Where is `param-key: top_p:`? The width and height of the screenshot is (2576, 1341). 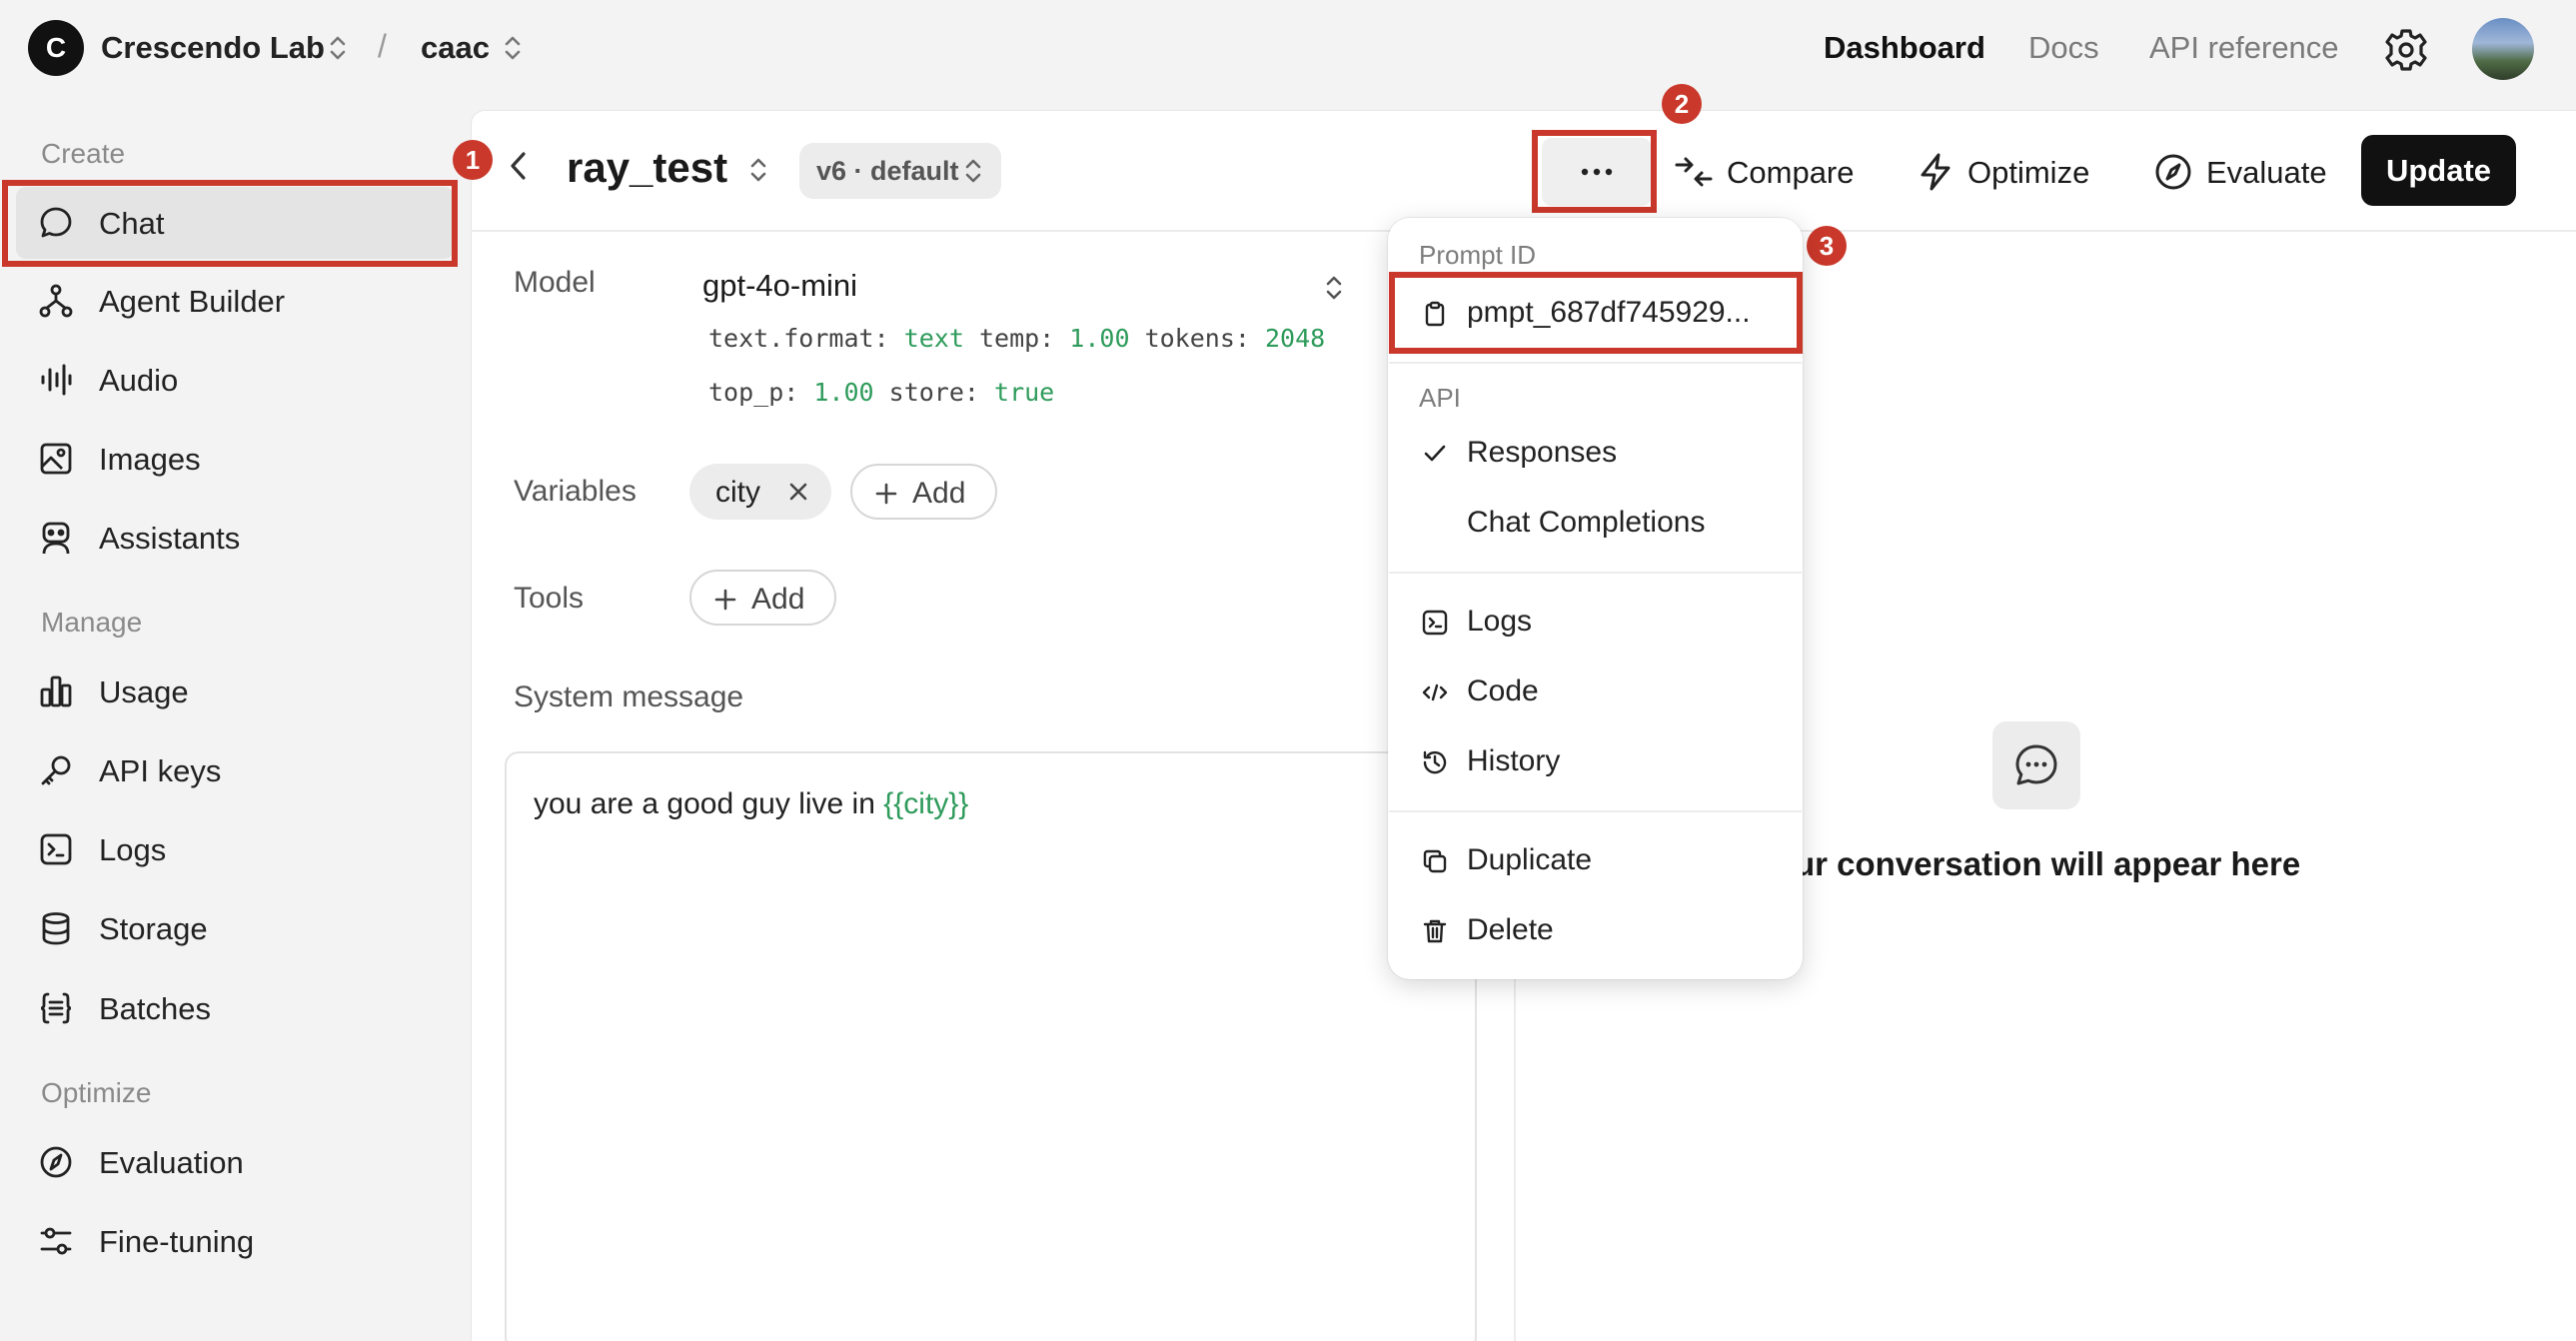
param-key: top_p: is located at coordinates (753, 393).